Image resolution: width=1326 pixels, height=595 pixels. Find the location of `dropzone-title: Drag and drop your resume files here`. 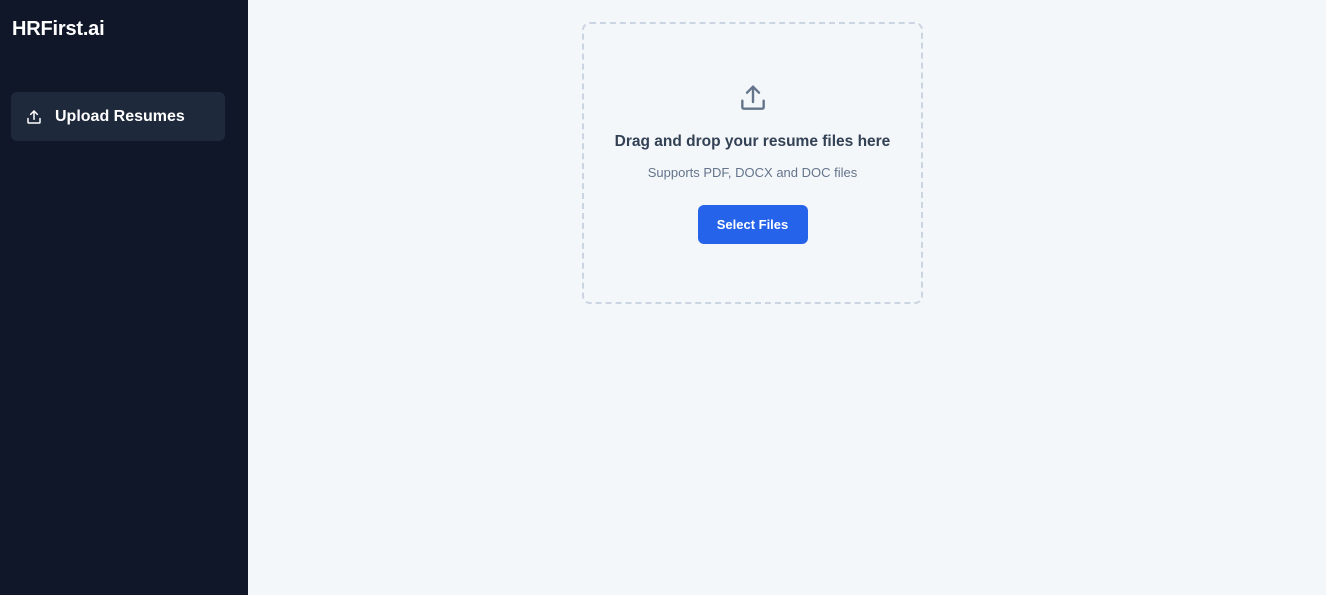

dropzone-title: Drag and drop your resume files here is located at coordinates (752, 141).